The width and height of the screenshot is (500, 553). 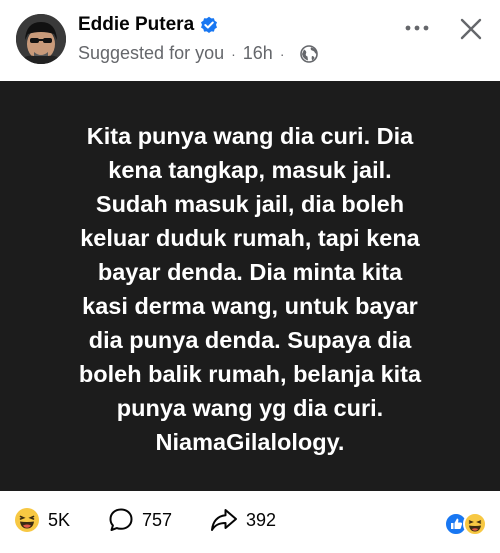 I want to click on globe-icon, so click(x=308, y=53).